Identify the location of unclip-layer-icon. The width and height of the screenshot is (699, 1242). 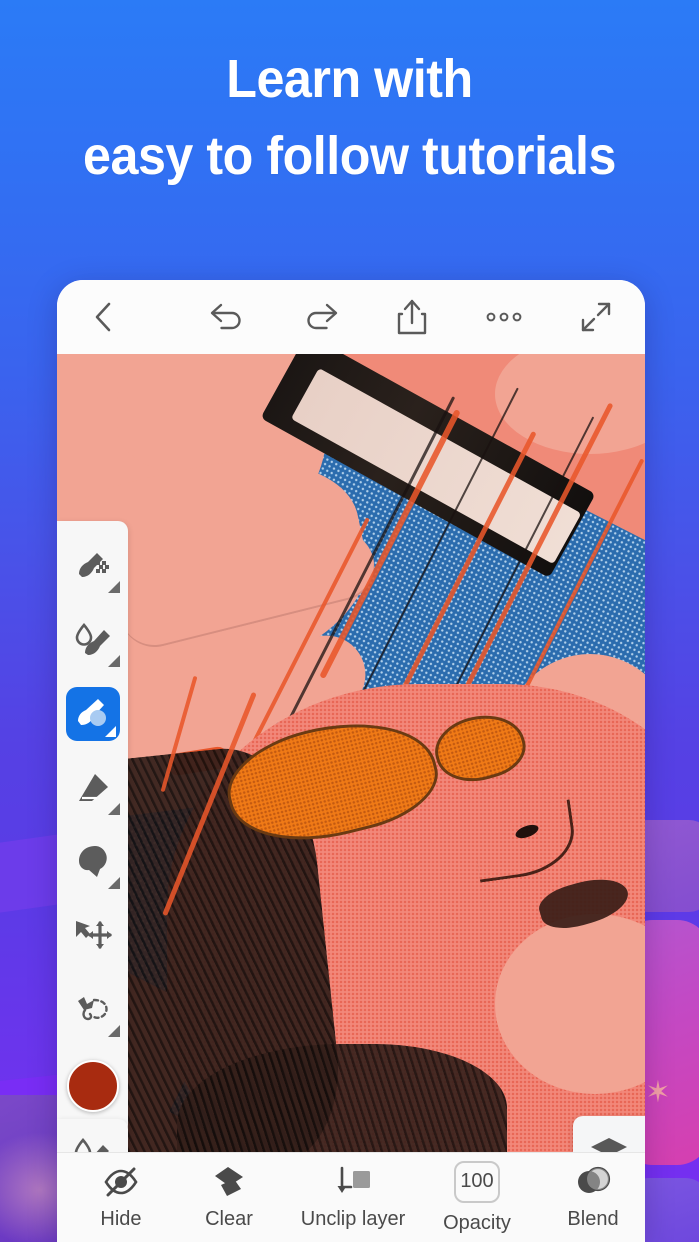
(353, 1179).